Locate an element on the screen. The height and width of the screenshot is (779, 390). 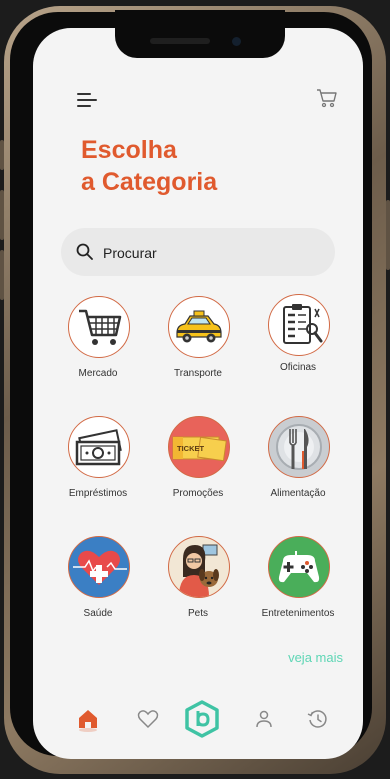
user-icon is located at coordinates (264, 719).